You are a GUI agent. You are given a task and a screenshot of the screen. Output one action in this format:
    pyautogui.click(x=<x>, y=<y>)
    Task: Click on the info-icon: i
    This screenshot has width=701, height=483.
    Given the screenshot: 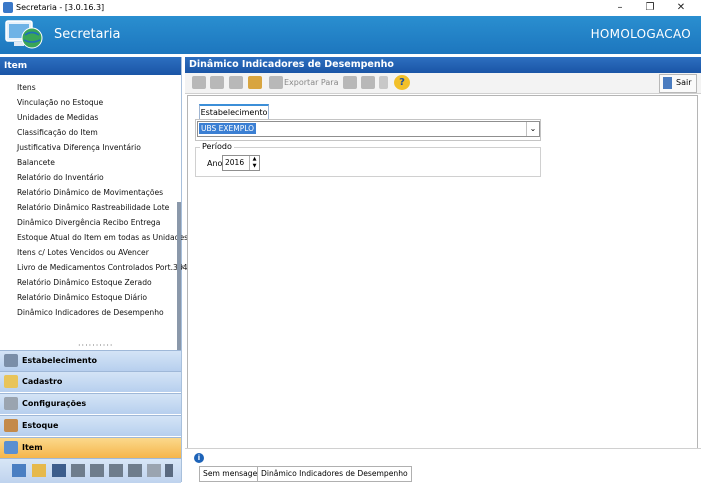 What is the action you would take?
    pyautogui.click(x=199, y=458)
    